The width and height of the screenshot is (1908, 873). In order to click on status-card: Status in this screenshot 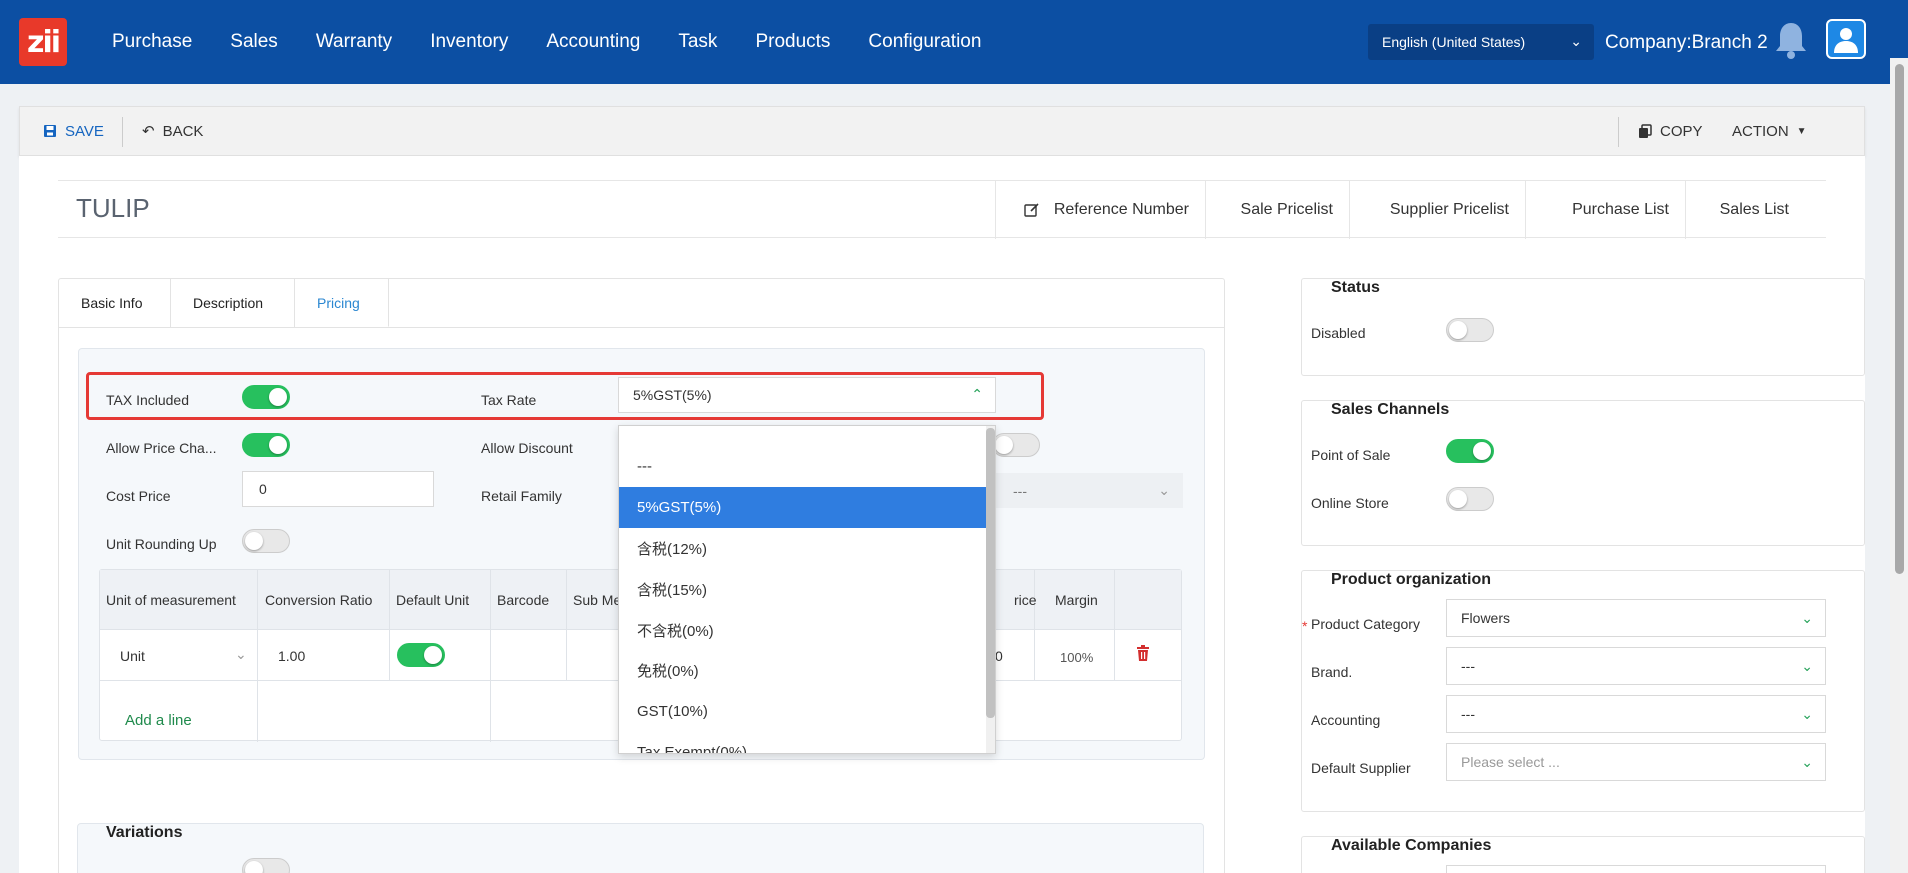, I will do `click(1583, 327)`.